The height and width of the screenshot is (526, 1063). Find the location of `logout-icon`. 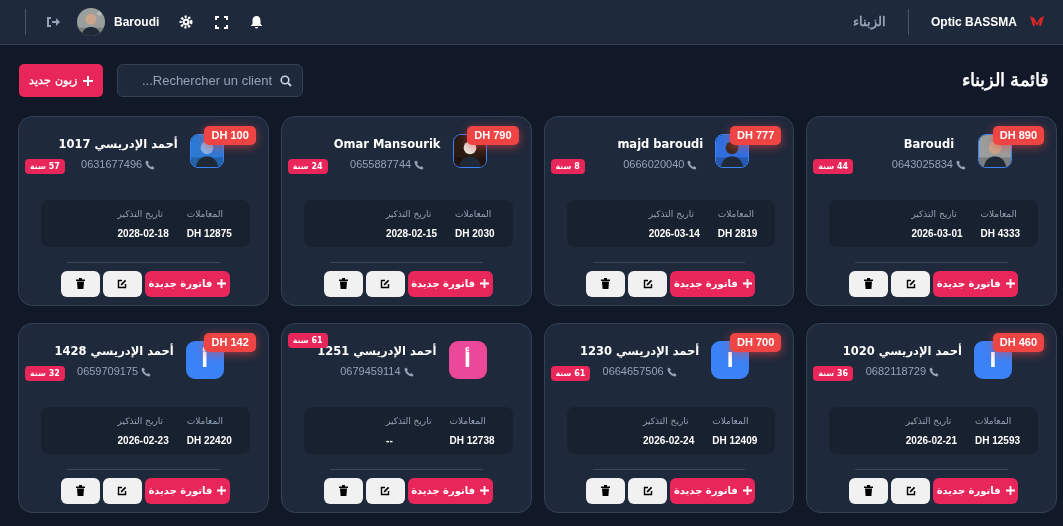

logout-icon is located at coordinates (53, 22).